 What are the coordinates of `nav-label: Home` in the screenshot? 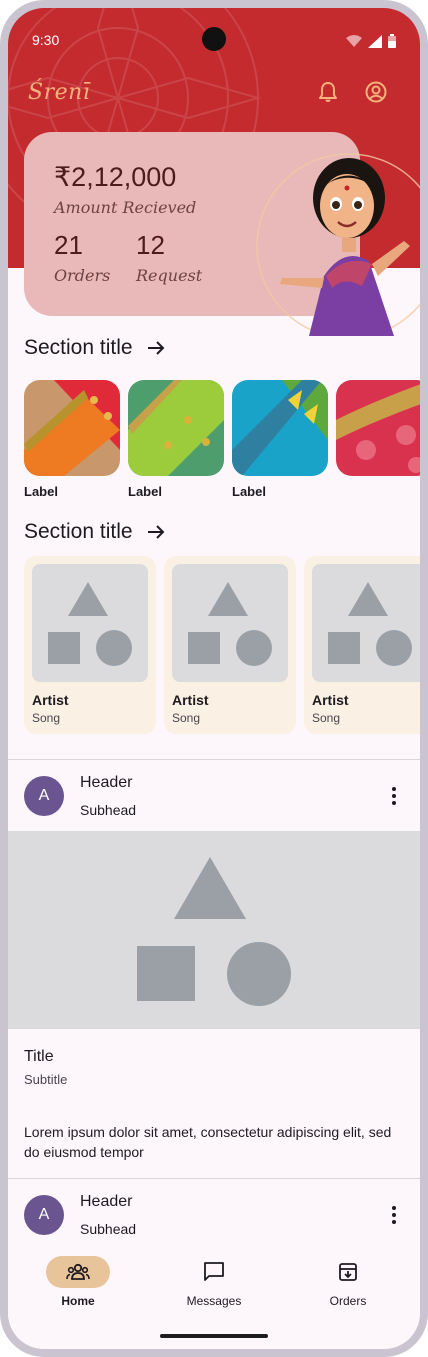 It's located at (78, 1301).